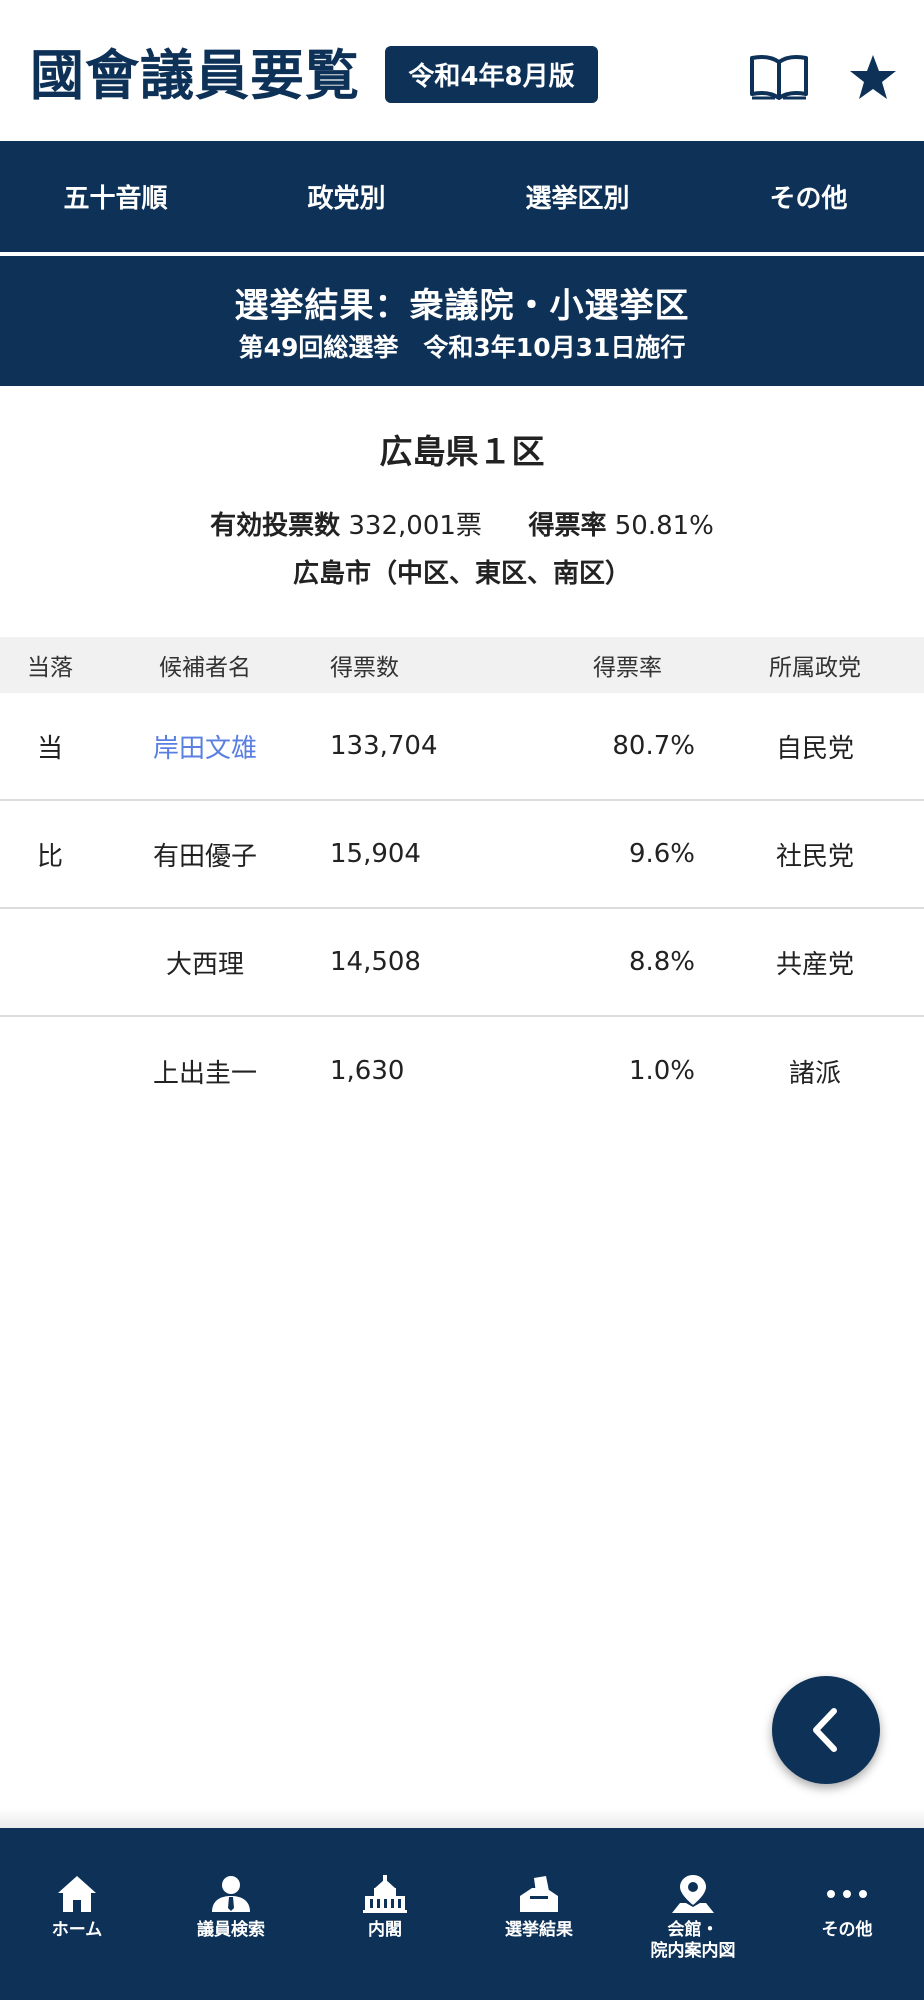 The image size is (924, 2000). I want to click on table-row: 大西理 14,508 8.8% 共産党, so click(462, 963).